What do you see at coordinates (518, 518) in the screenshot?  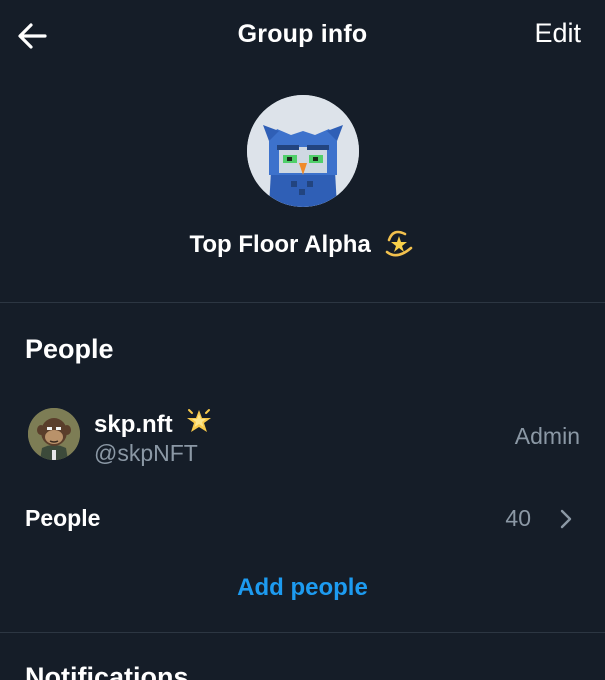 I see `people-count: 40` at bounding box center [518, 518].